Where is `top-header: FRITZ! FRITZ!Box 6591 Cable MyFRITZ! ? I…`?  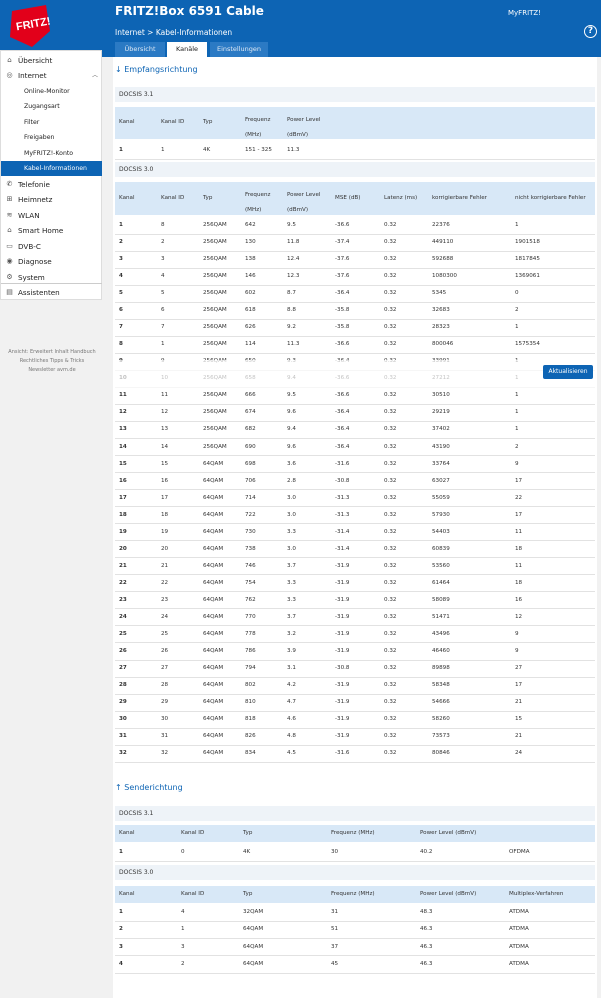 top-header: FRITZ! FRITZ!Box 6591 Cable MyFRITZ! ? I… is located at coordinates (300, 28).